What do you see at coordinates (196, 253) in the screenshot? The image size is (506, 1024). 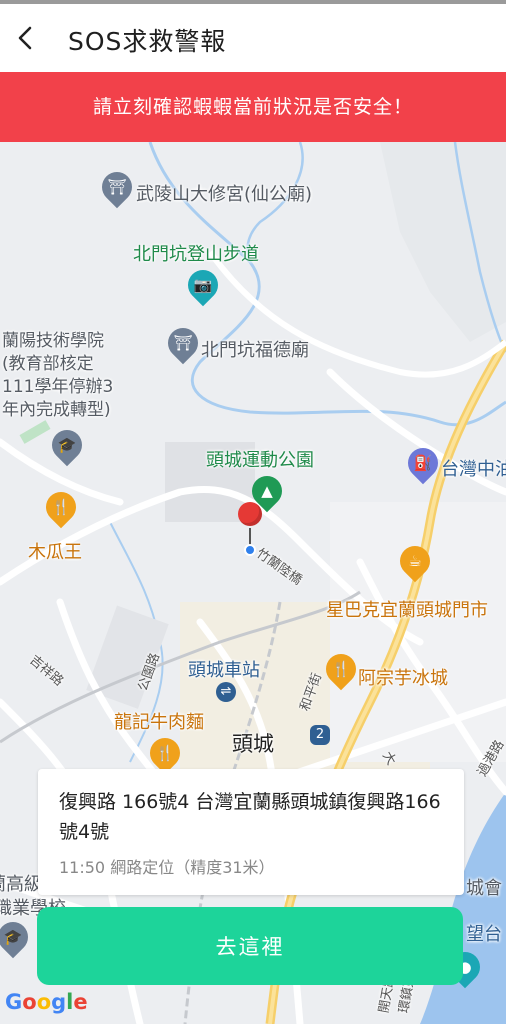 I see `poi-label: 北門坑登山步道` at bounding box center [196, 253].